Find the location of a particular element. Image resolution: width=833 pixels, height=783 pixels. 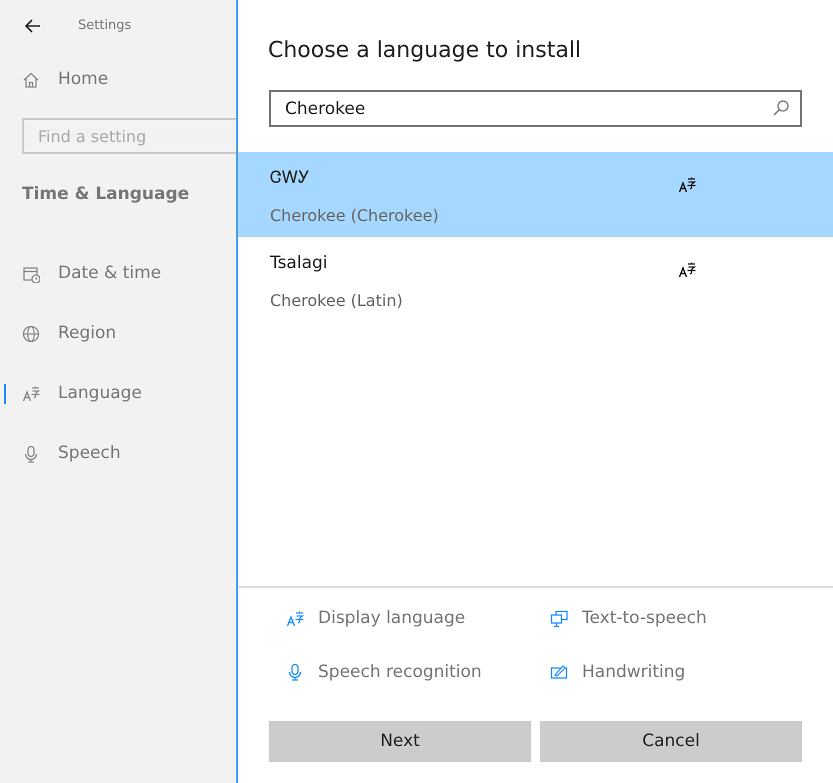

globe-icon is located at coordinates (31, 334).